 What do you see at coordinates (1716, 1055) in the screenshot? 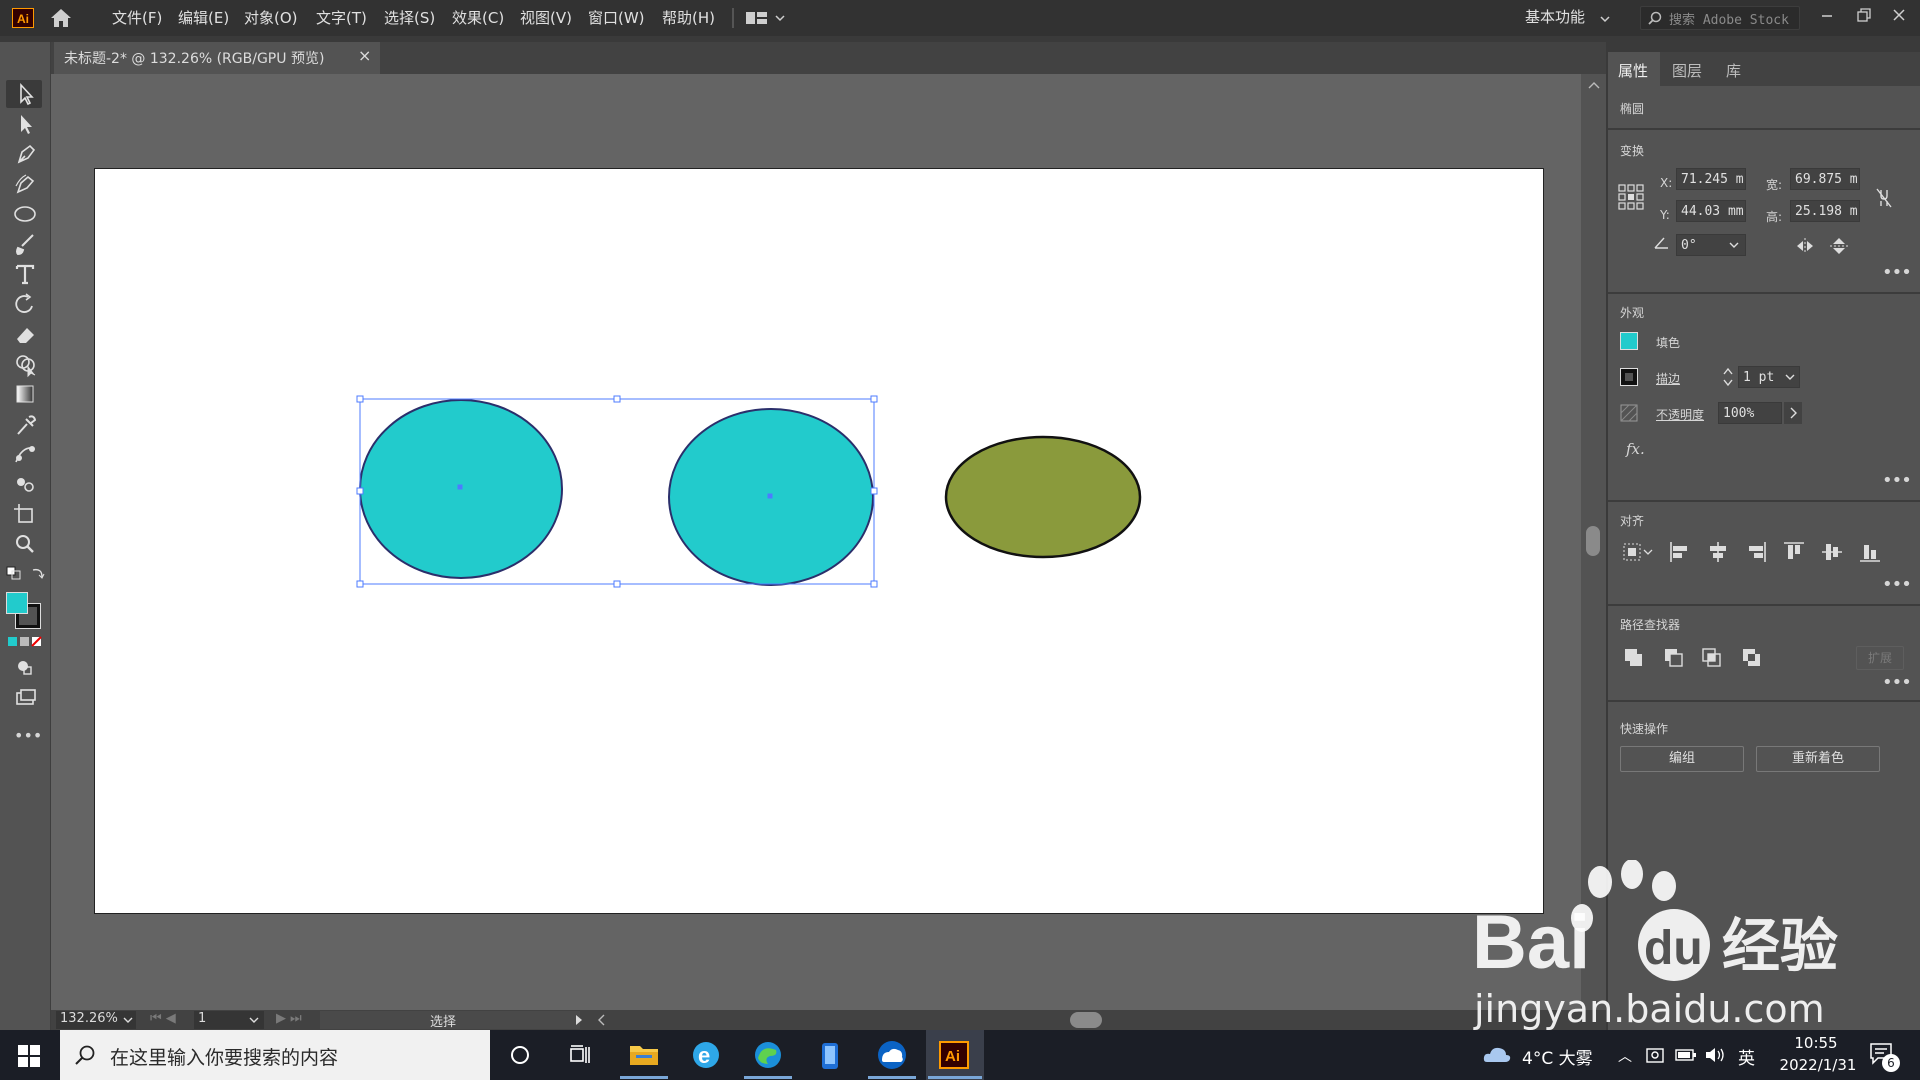
I see `tray-volume-icon` at bounding box center [1716, 1055].